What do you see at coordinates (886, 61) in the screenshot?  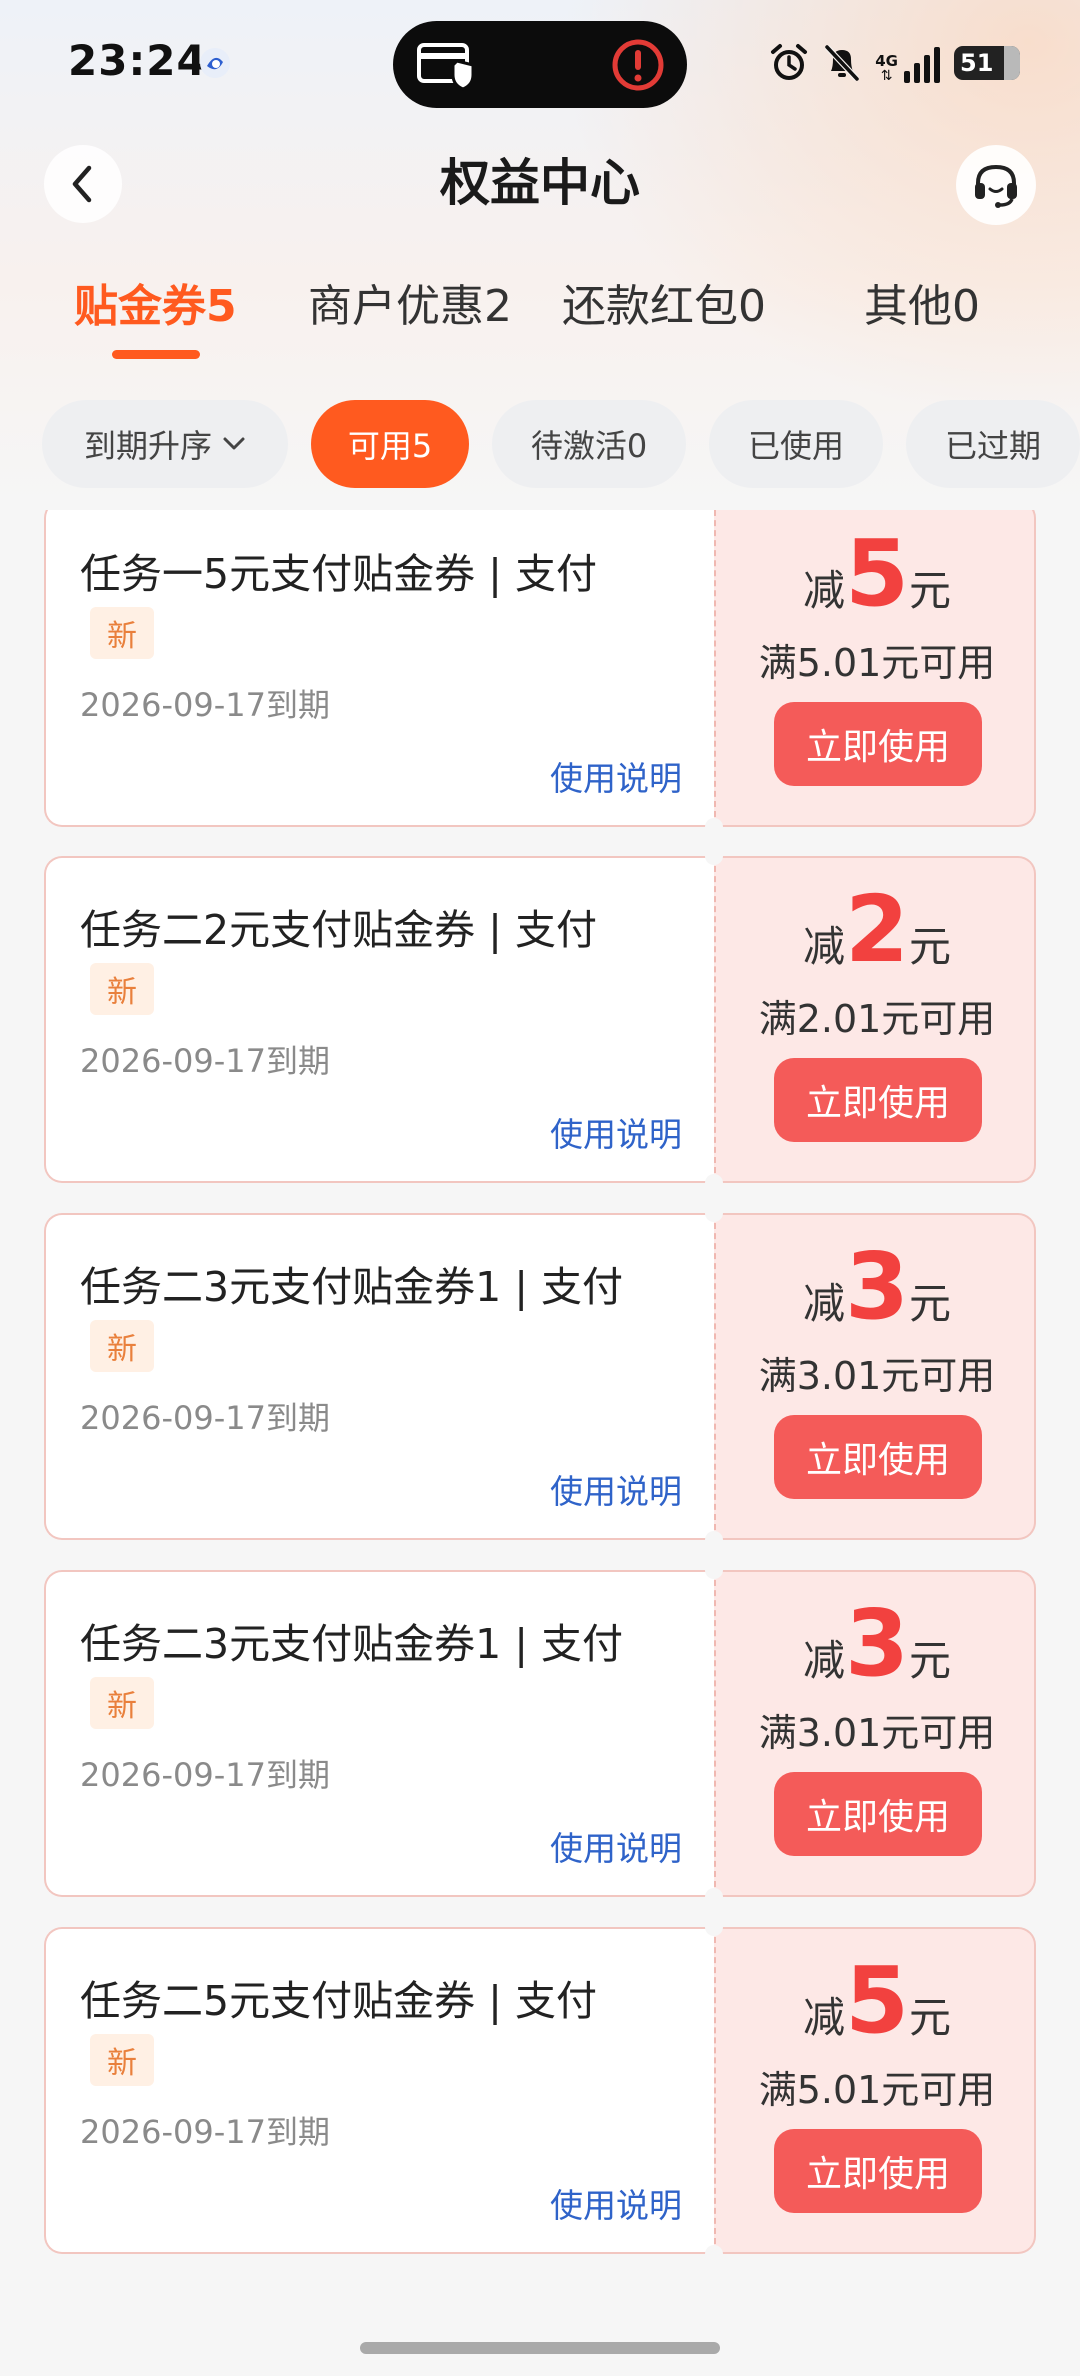 I see `network-type: 4G` at bounding box center [886, 61].